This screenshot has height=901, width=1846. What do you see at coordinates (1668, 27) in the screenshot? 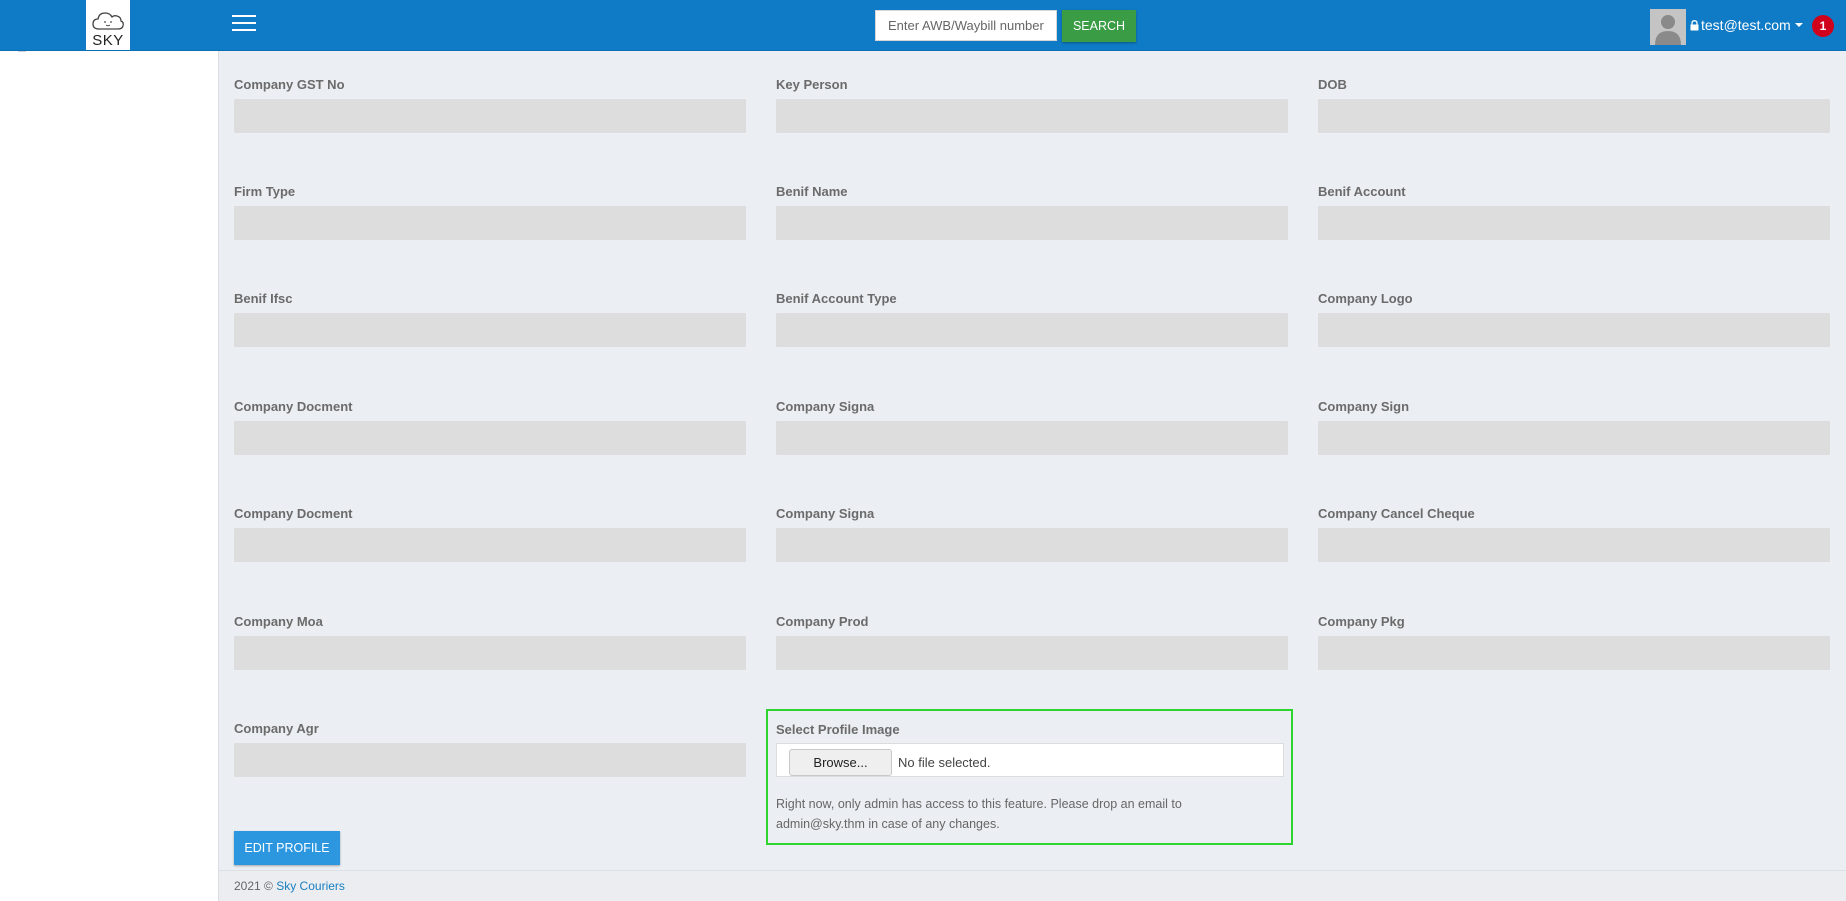
I see `avatar` at bounding box center [1668, 27].